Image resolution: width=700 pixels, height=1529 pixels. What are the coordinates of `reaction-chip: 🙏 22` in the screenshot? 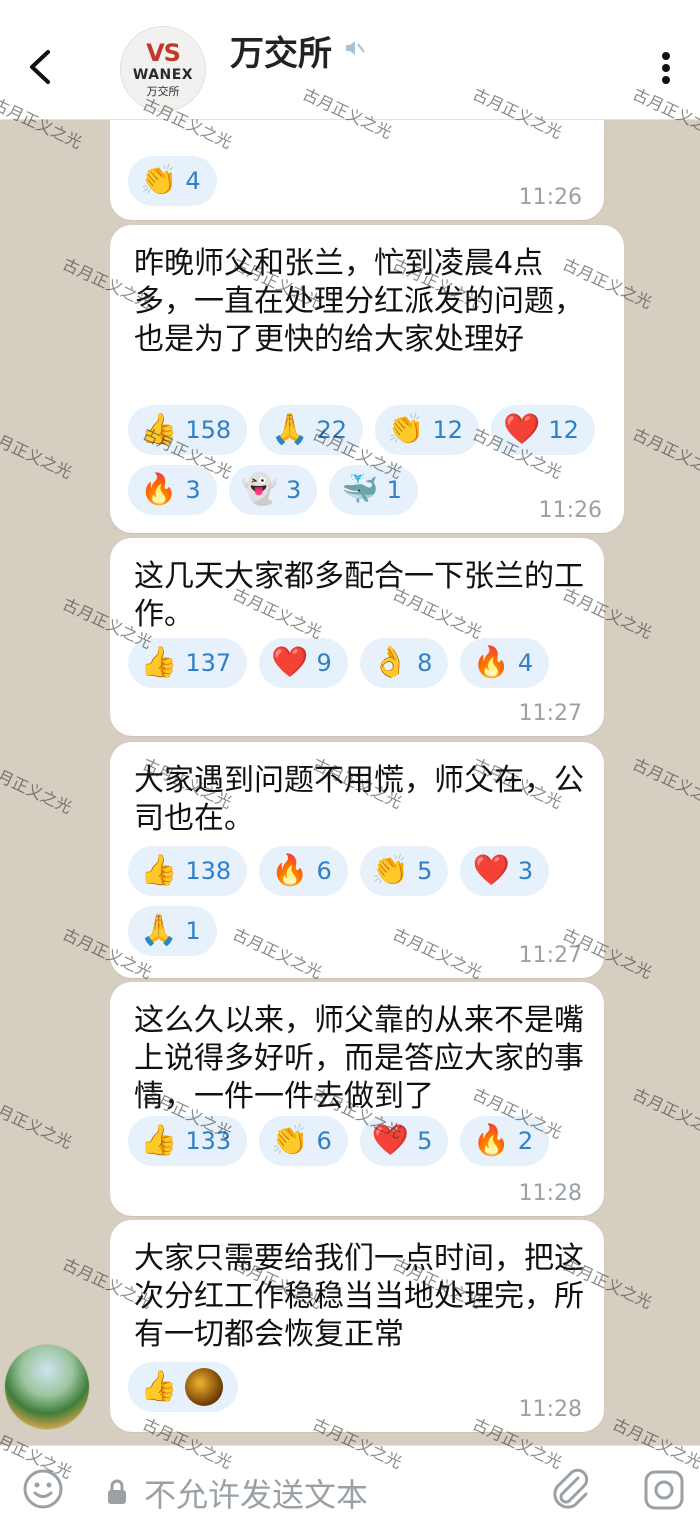 It's located at (311, 430).